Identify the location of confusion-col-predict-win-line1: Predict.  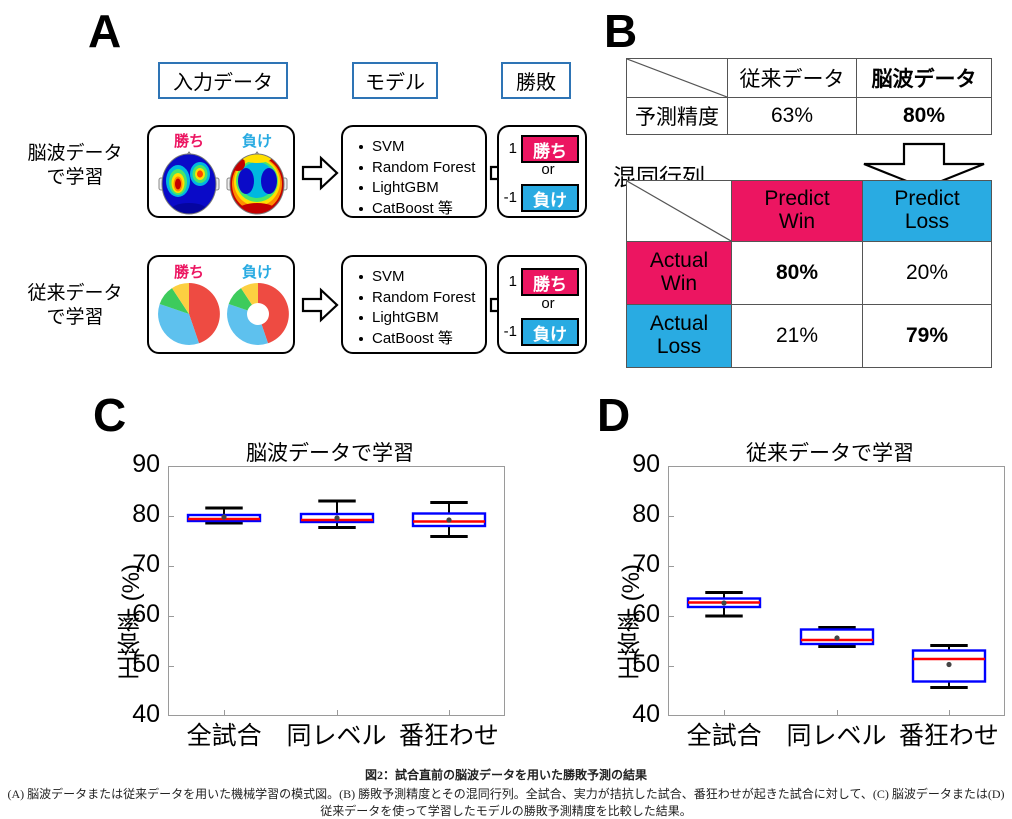
(797, 199).